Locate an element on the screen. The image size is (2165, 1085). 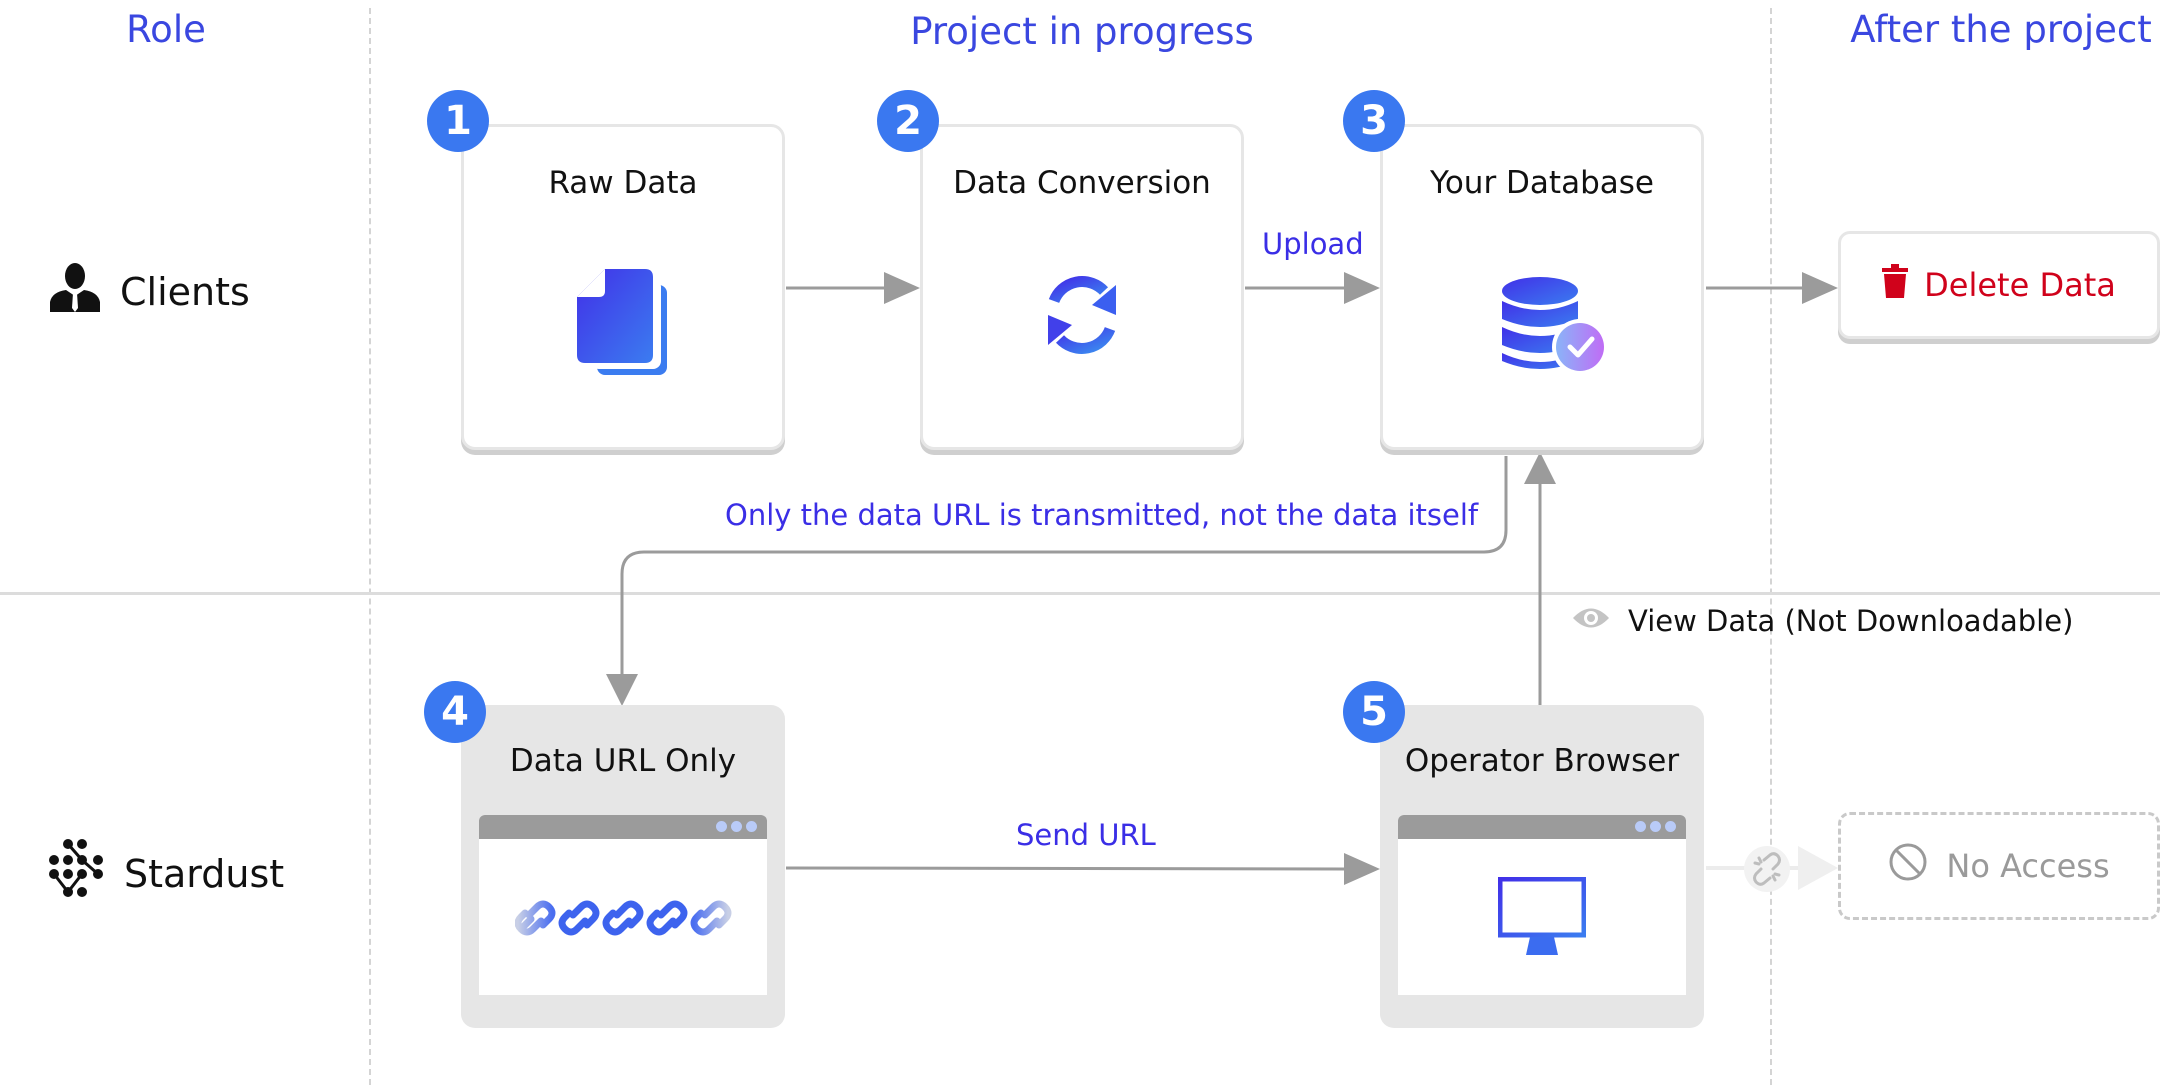
no-access-label: No Access is located at coordinates (2028, 866).